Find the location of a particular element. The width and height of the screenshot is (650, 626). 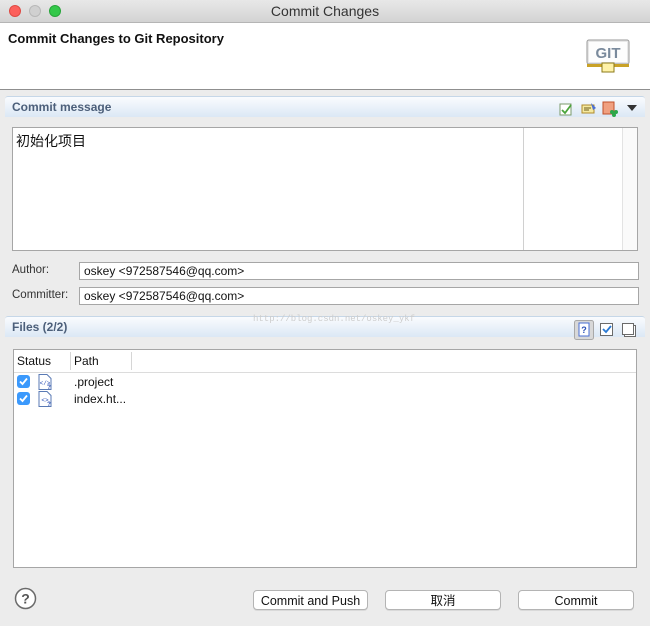

spell-check-icon is located at coordinates (566, 109).